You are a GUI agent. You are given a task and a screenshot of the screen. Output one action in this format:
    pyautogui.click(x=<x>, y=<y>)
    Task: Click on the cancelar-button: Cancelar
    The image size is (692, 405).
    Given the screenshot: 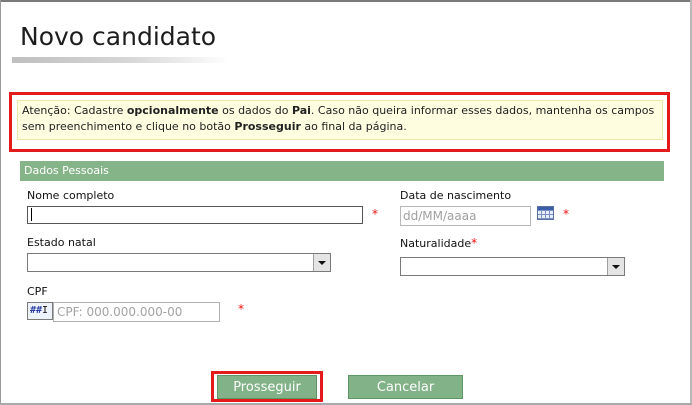 What is the action you would take?
    pyautogui.click(x=405, y=387)
    